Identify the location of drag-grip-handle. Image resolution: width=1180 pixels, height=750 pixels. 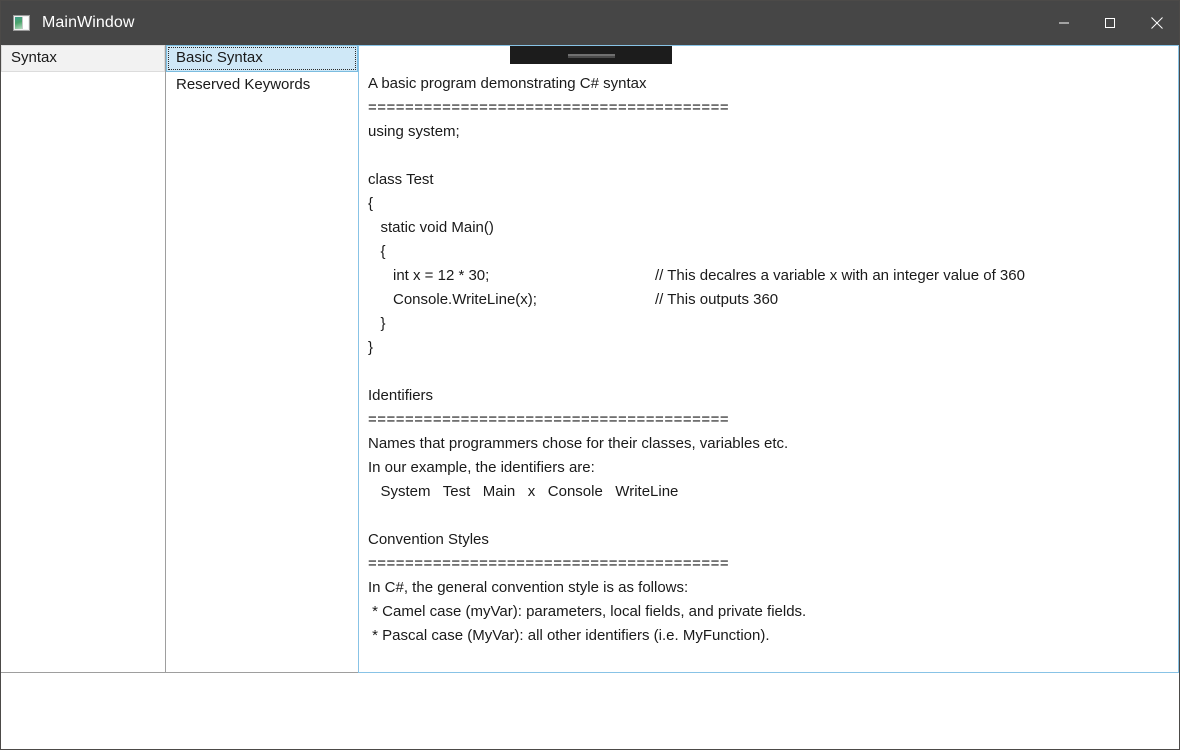
(591, 55).